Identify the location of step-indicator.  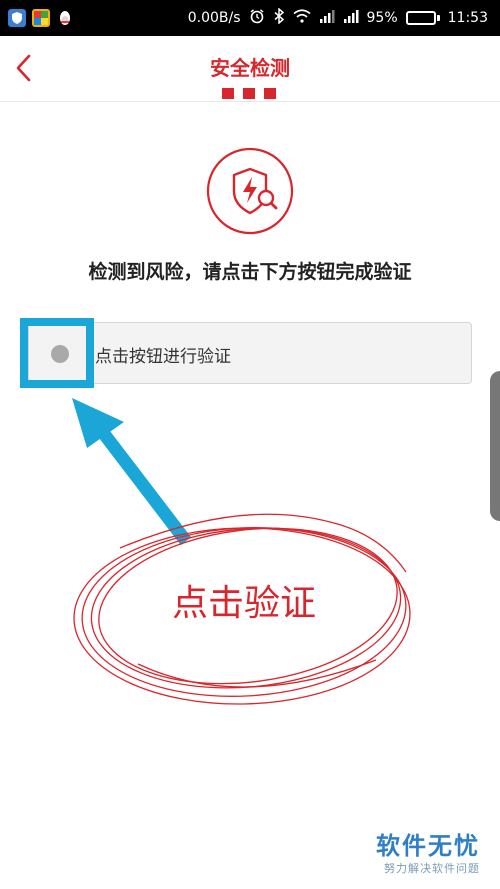
(249, 93).